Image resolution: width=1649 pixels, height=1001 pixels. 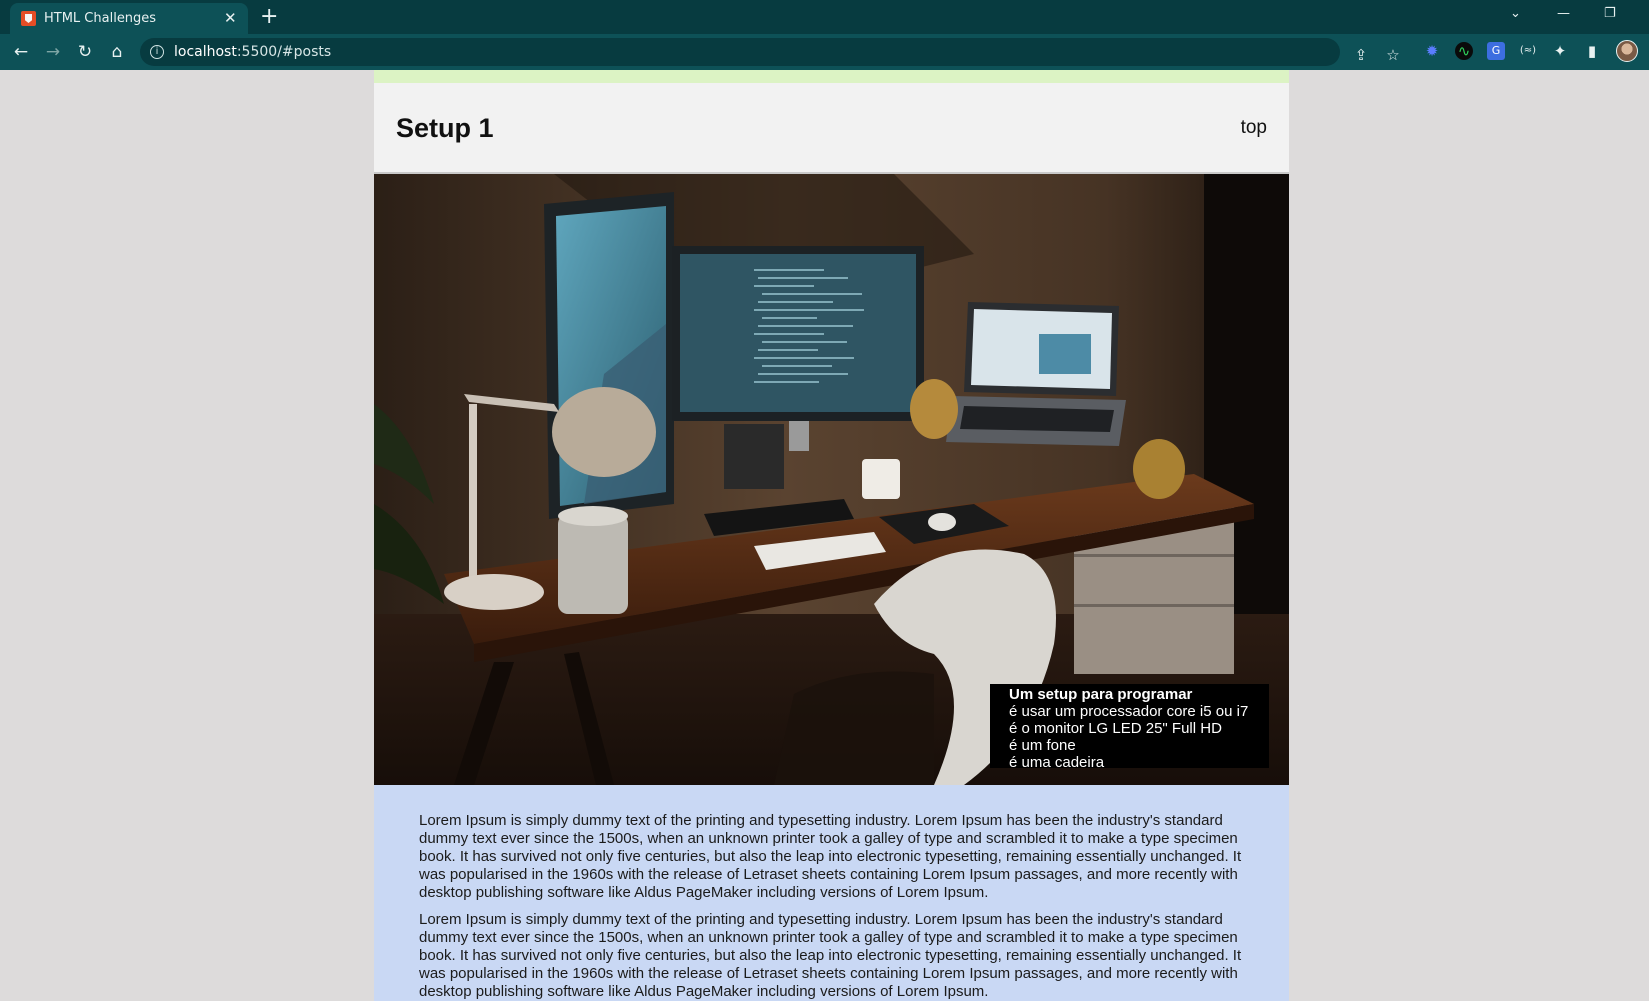 I want to click on puzzle-icon: ✦, so click(x=1560, y=51).